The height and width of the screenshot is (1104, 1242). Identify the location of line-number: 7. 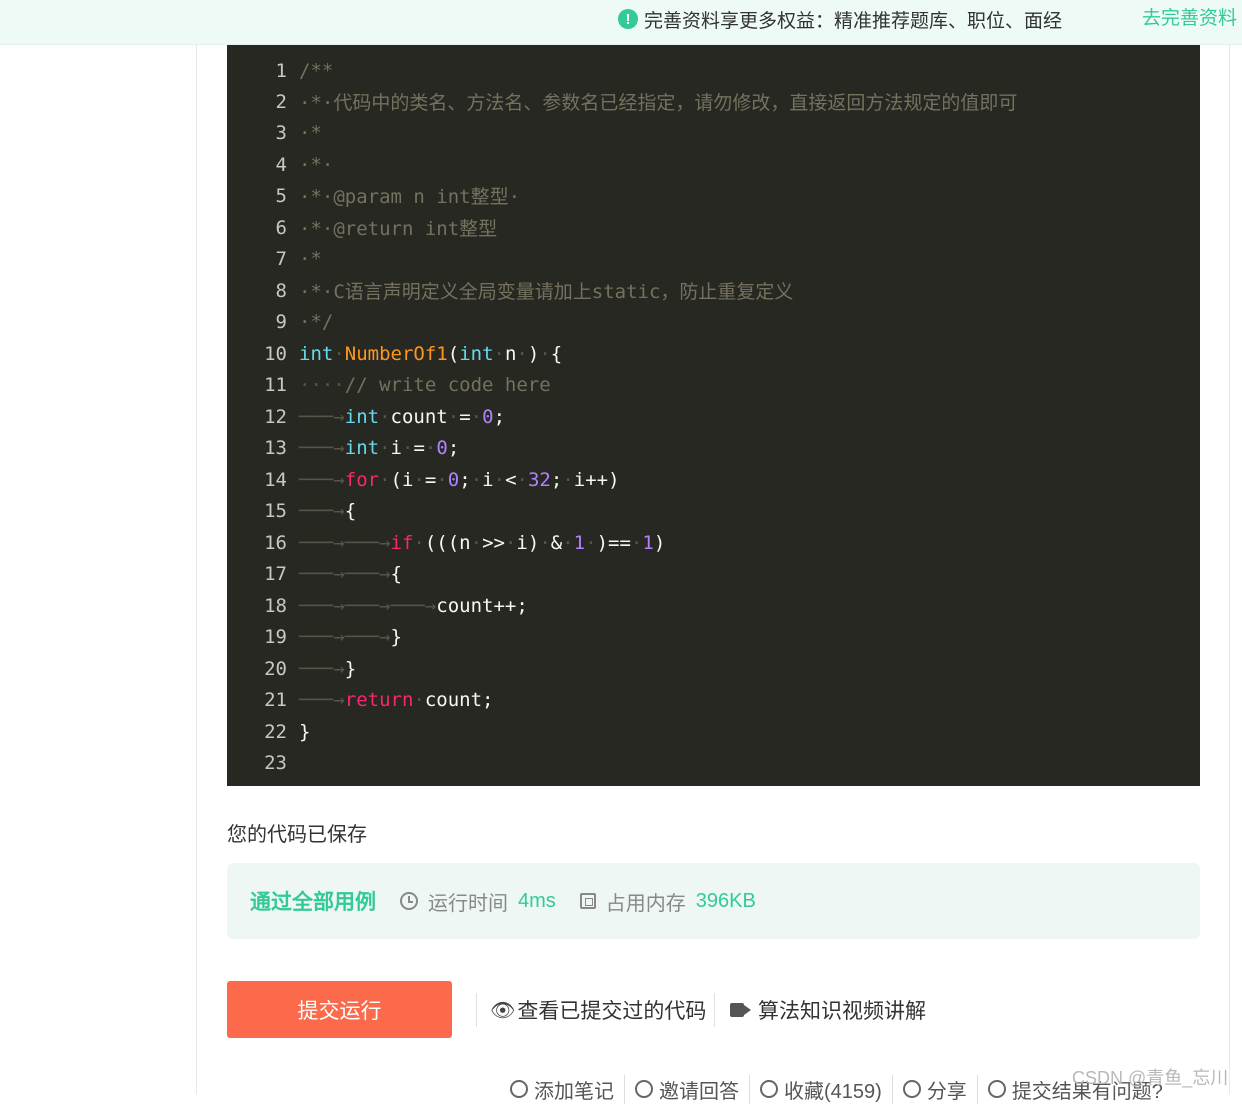
(281, 258).